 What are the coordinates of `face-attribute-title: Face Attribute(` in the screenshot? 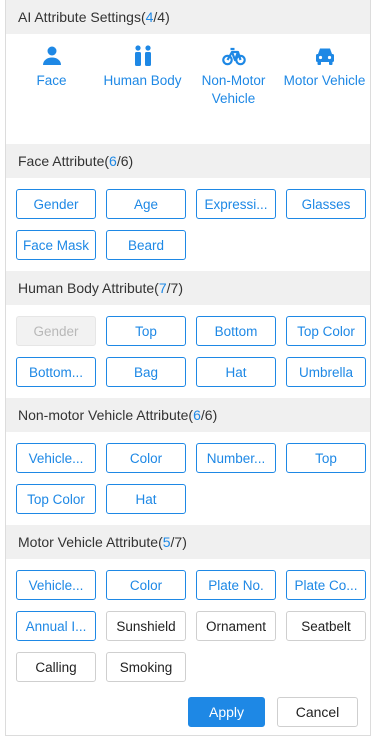 It's located at (64, 161).